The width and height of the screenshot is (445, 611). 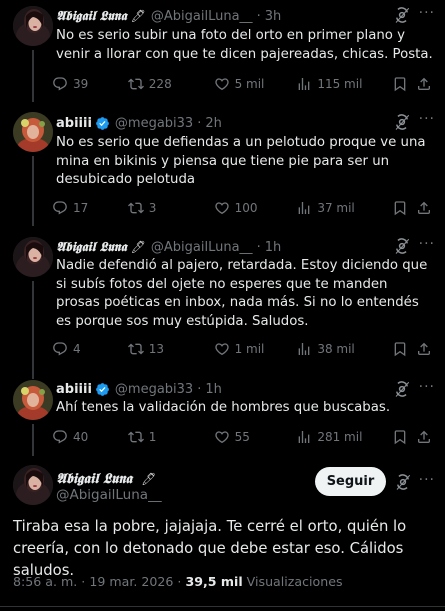 What do you see at coordinates (136, 84) in the screenshot?
I see `retweet-icon` at bounding box center [136, 84].